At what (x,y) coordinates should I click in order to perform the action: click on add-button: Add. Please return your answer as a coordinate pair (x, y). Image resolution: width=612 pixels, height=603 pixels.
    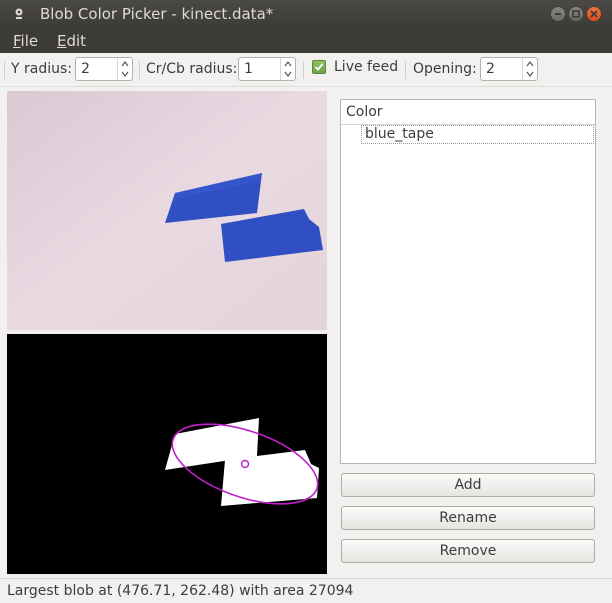
    Looking at the image, I should click on (468, 485).